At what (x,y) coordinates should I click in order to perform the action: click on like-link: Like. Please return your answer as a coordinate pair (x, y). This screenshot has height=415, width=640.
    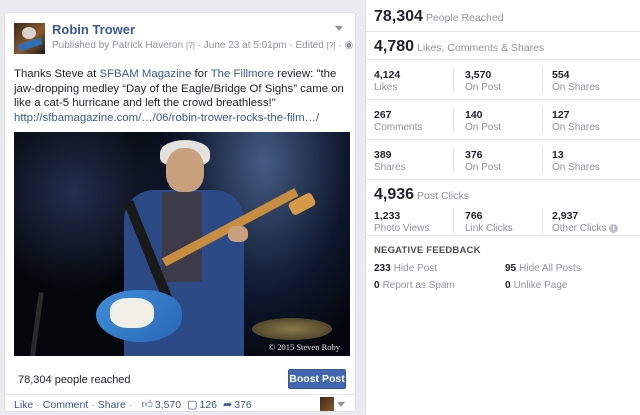
    Looking at the image, I should click on (23, 405).